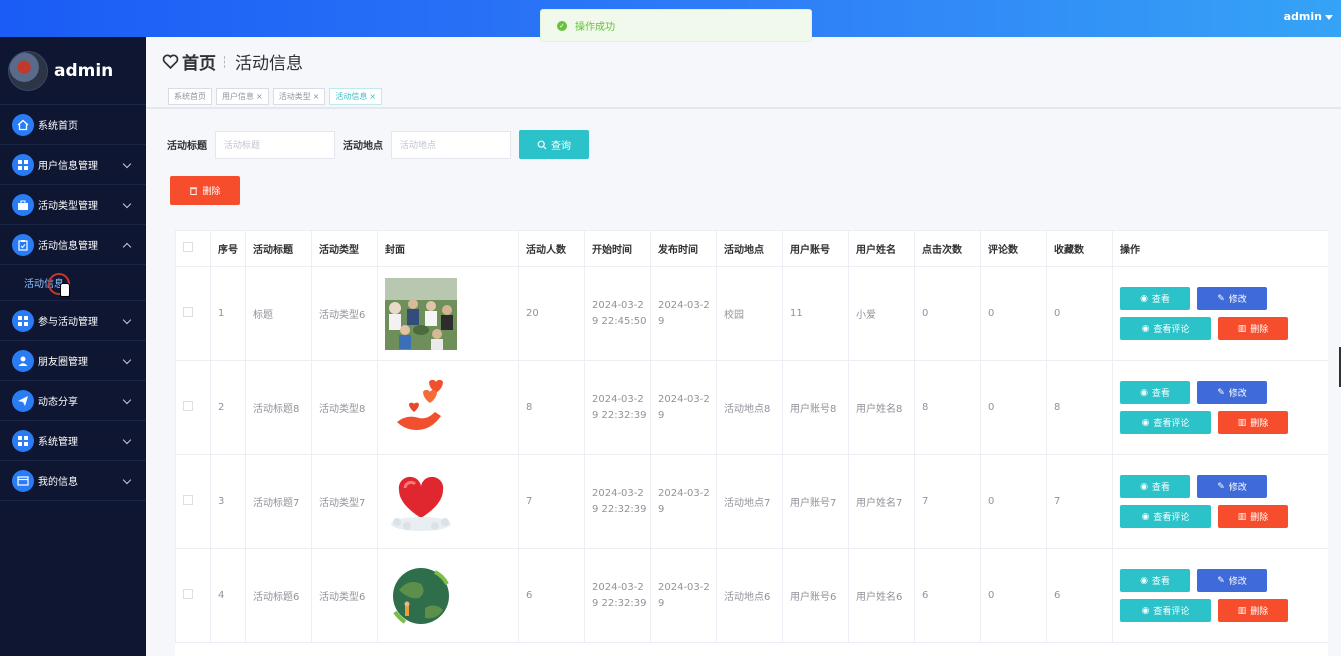 The image size is (1341, 656). What do you see at coordinates (344, 595) in the screenshot?
I see `cell-type: 活动类型6` at bounding box center [344, 595].